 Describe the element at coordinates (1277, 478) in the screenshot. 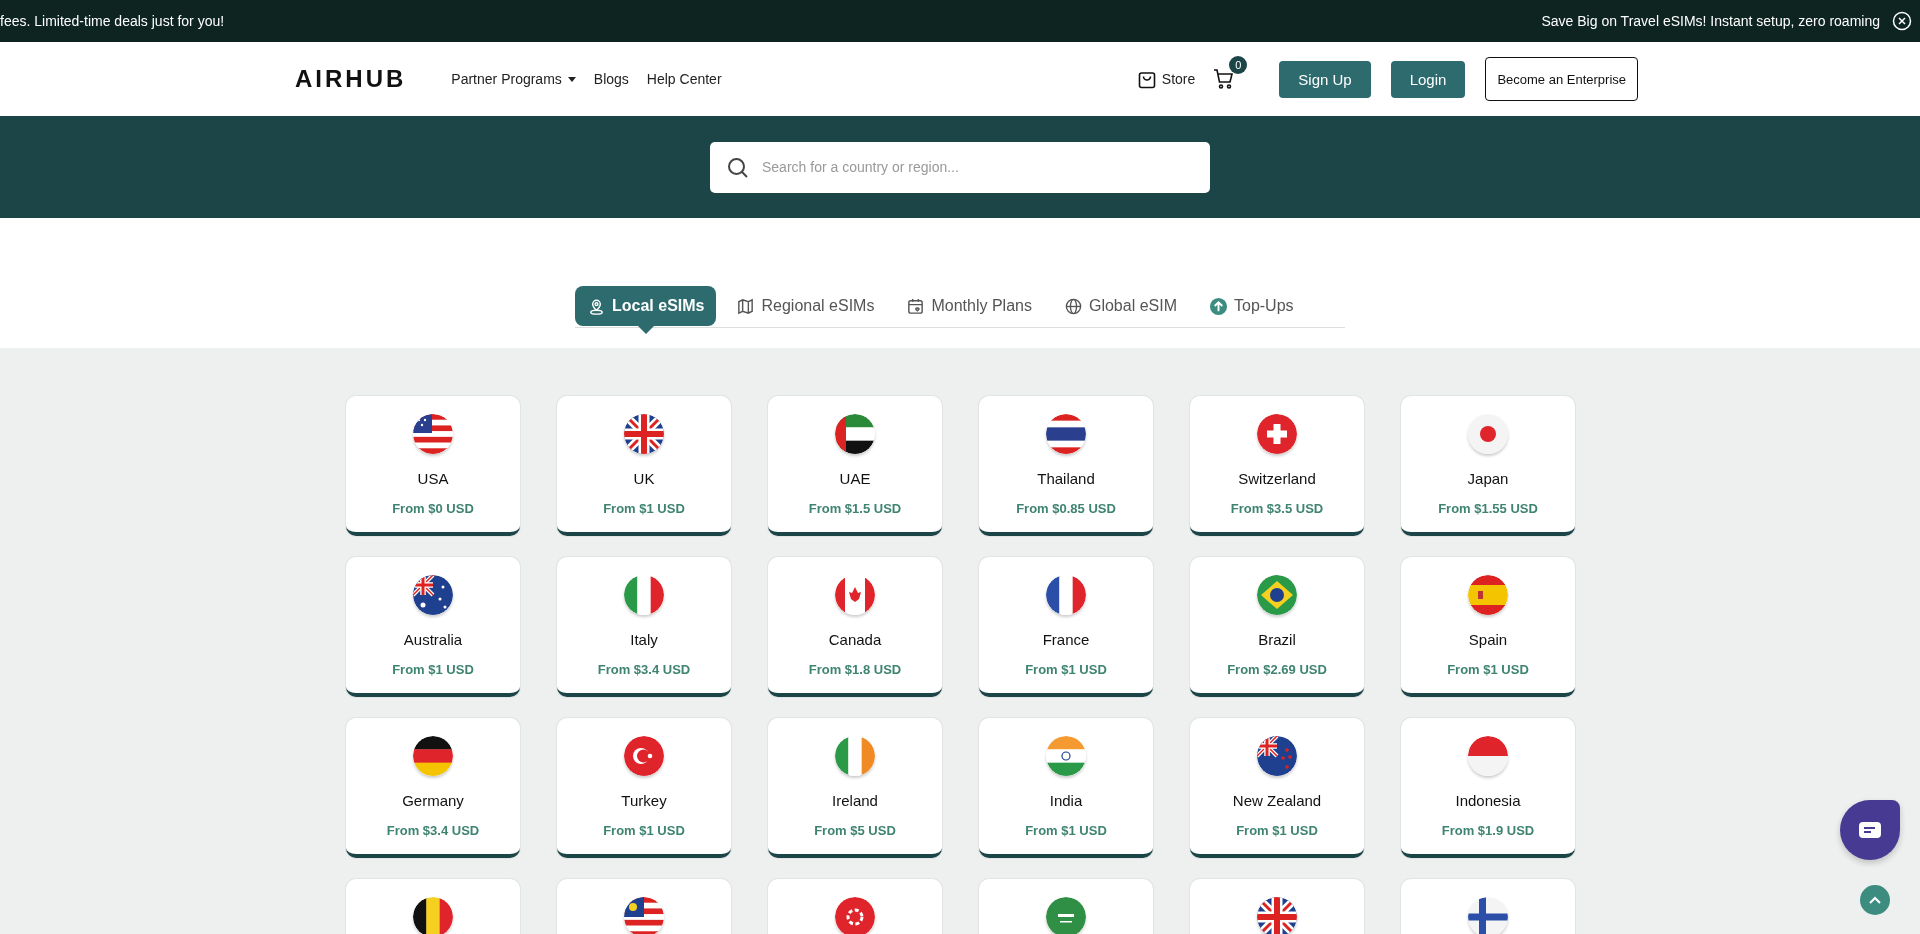

I see `country-name: Switzerland` at that location.